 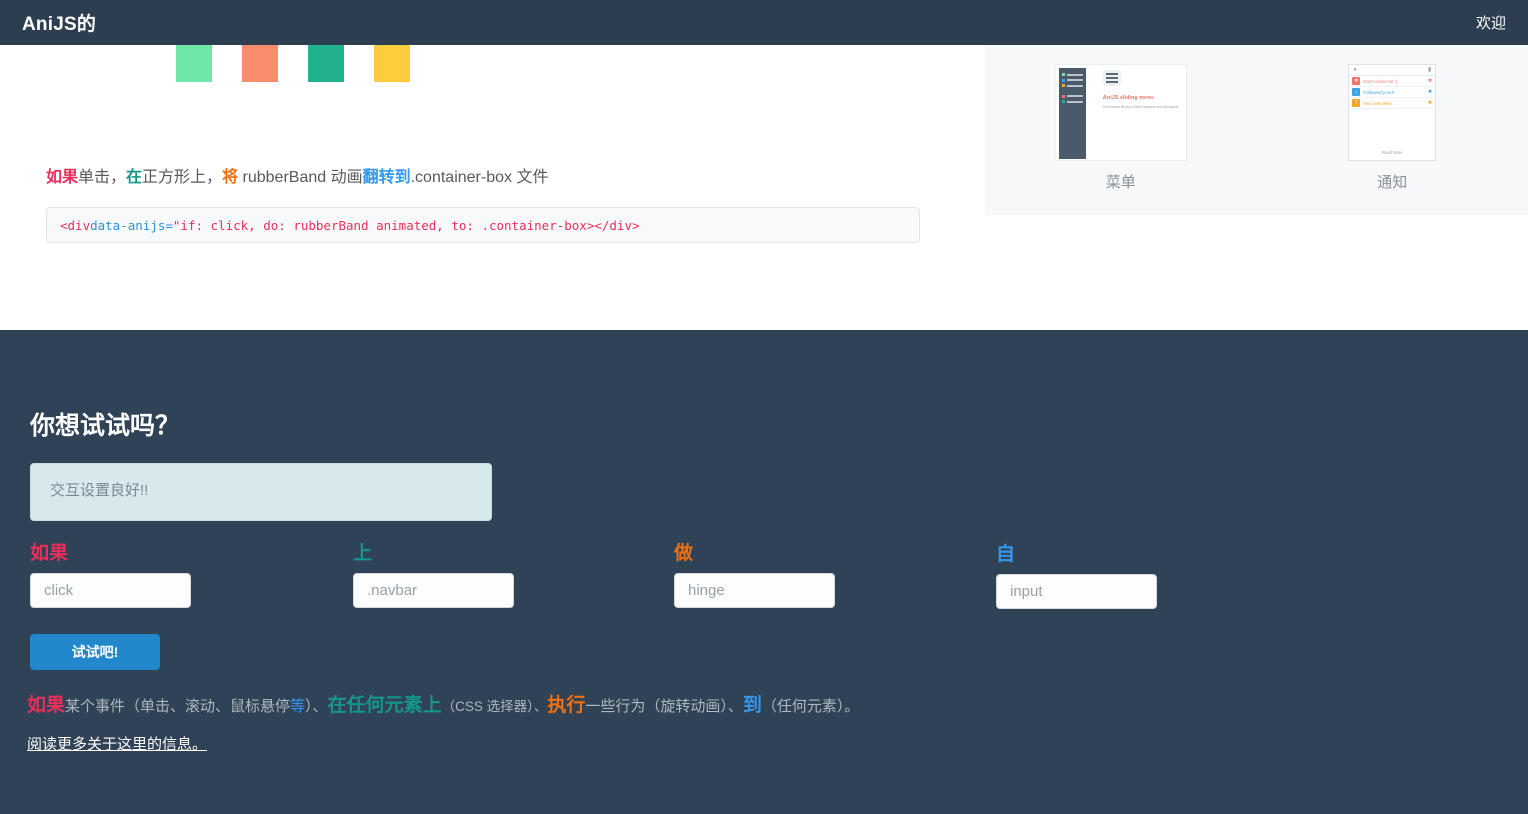 What do you see at coordinates (1429, 70) in the screenshot?
I see `trash-icon: ▮` at bounding box center [1429, 70].